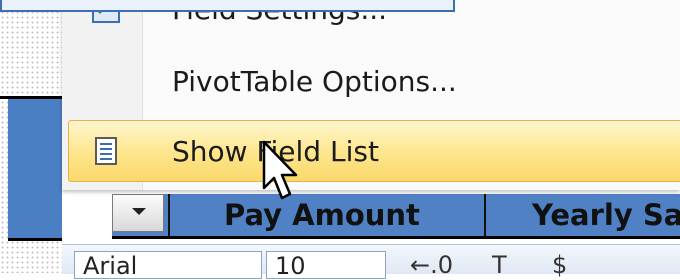 The height and width of the screenshot is (280, 680). I want to click on text-color-icon: T, so click(499, 265).